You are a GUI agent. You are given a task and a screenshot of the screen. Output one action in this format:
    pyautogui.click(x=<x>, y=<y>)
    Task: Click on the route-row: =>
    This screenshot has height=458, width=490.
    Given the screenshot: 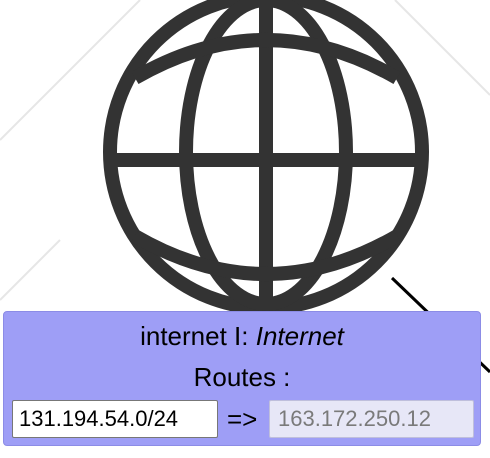 What is the action you would take?
    pyautogui.click(x=243, y=419)
    